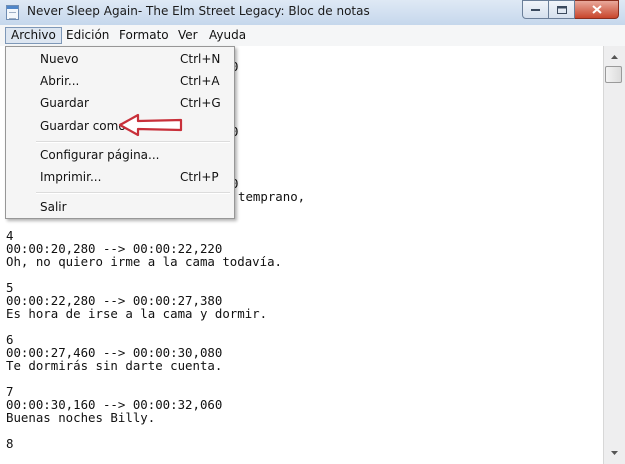 The image size is (625, 464). What do you see at coordinates (150, 125) in the screenshot?
I see `annotation-arrow-icon` at bounding box center [150, 125].